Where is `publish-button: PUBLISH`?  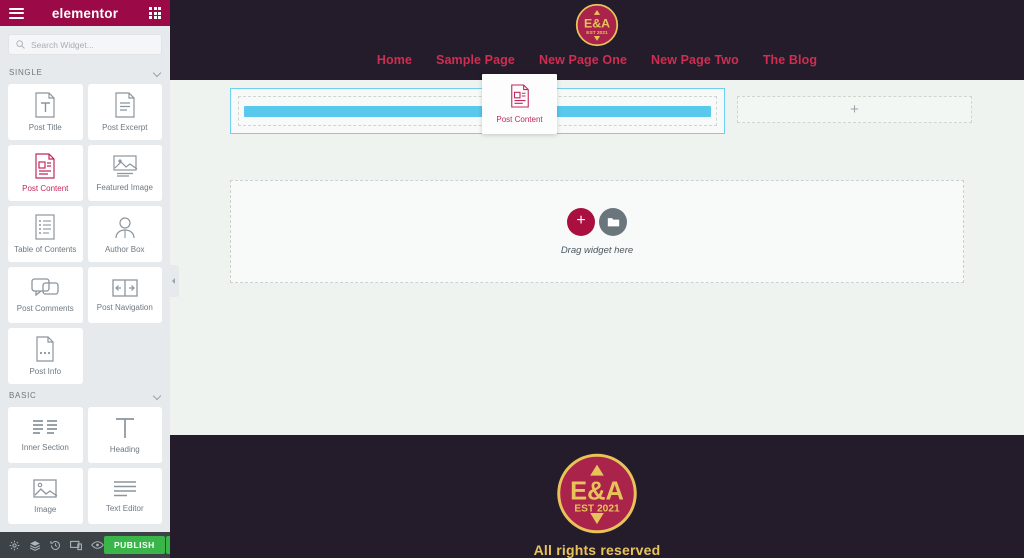 publish-button: PUBLISH is located at coordinates (134, 545).